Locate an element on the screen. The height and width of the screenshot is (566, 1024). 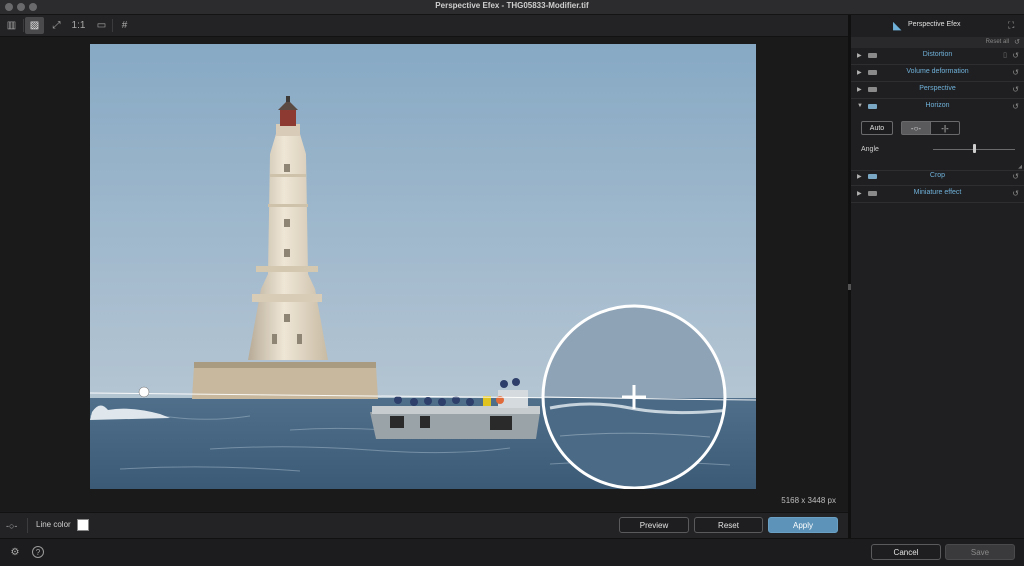
section-label: Horizon is located at coordinates (937, 105).